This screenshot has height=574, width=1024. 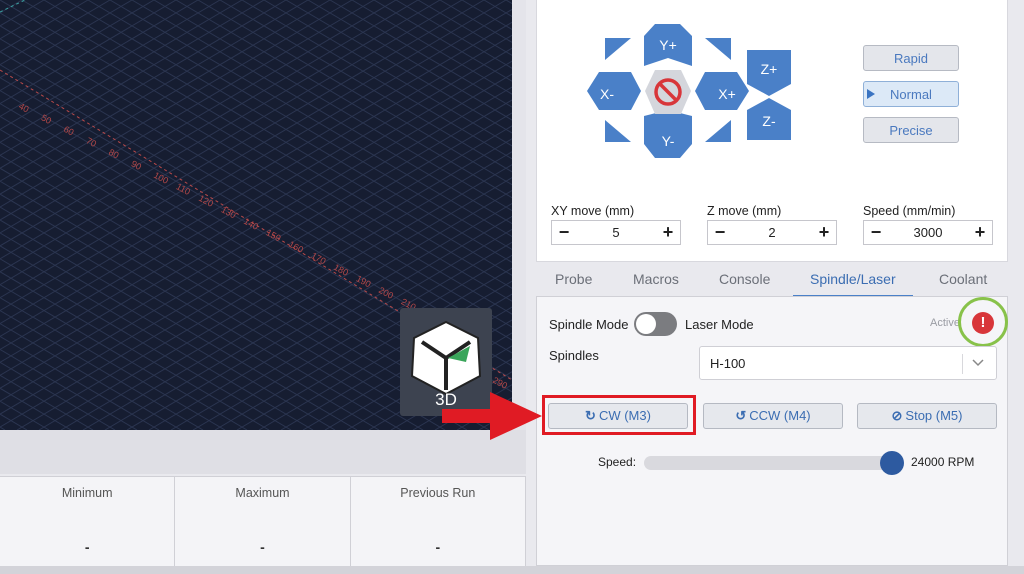 What do you see at coordinates (963, 279) in the screenshot?
I see `tab-coolant: Coolant` at bounding box center [963, 279].